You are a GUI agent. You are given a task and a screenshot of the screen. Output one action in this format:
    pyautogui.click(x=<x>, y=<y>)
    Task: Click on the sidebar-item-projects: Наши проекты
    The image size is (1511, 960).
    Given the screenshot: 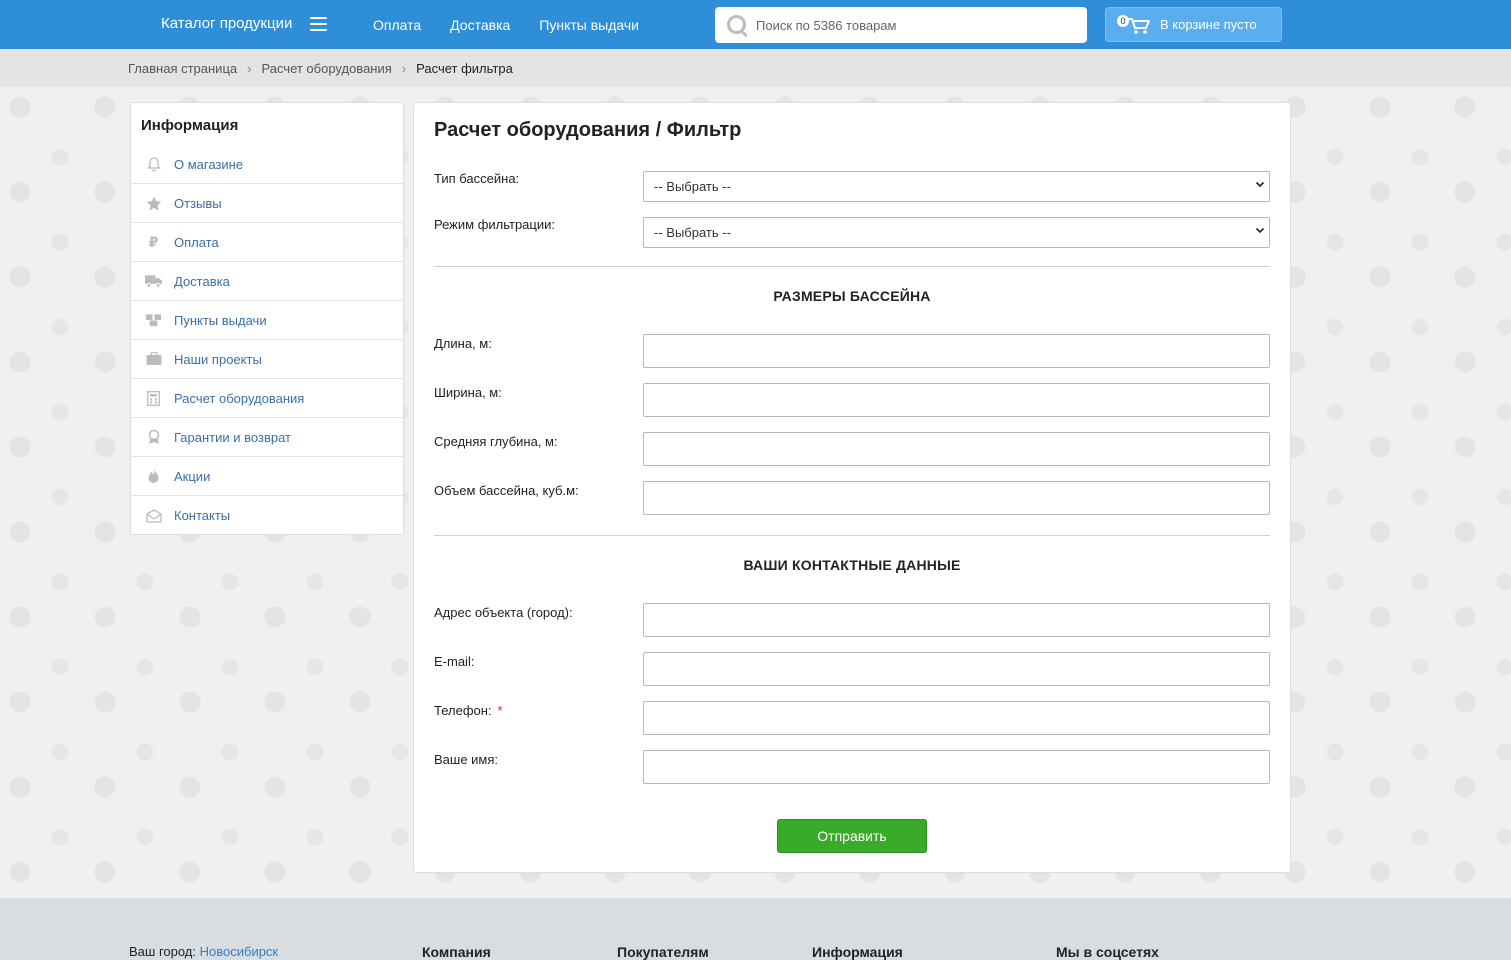 What is the action you would take?
    pyautogui.click(x=267, y=359)
    